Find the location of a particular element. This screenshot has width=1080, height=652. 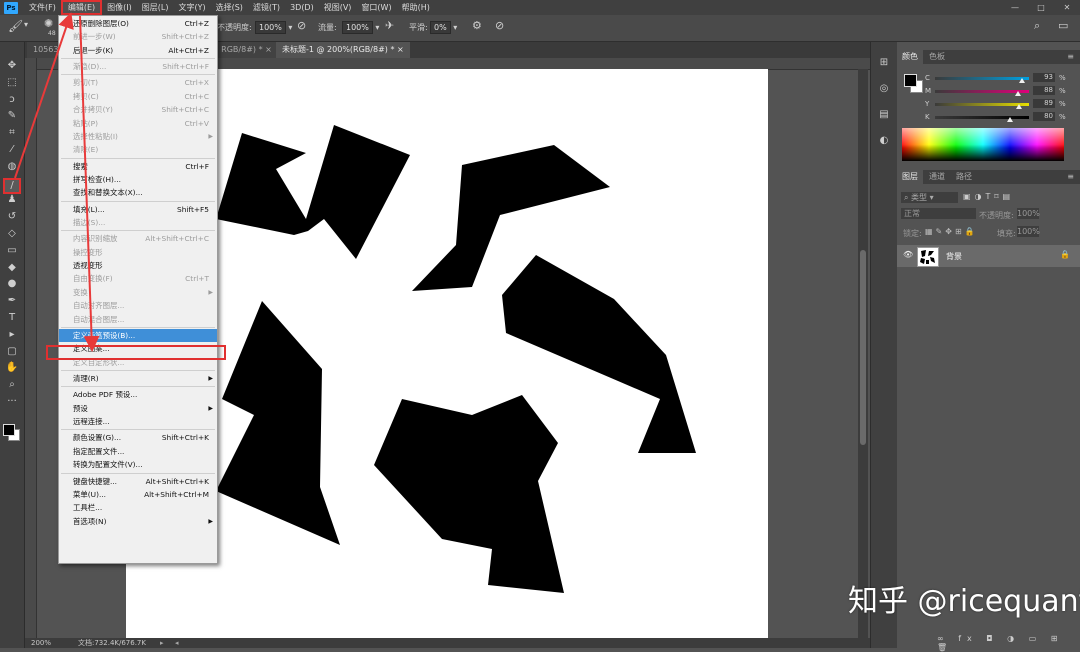

swatch-panel-icon: ◎ is located at coordinates (884, 89).